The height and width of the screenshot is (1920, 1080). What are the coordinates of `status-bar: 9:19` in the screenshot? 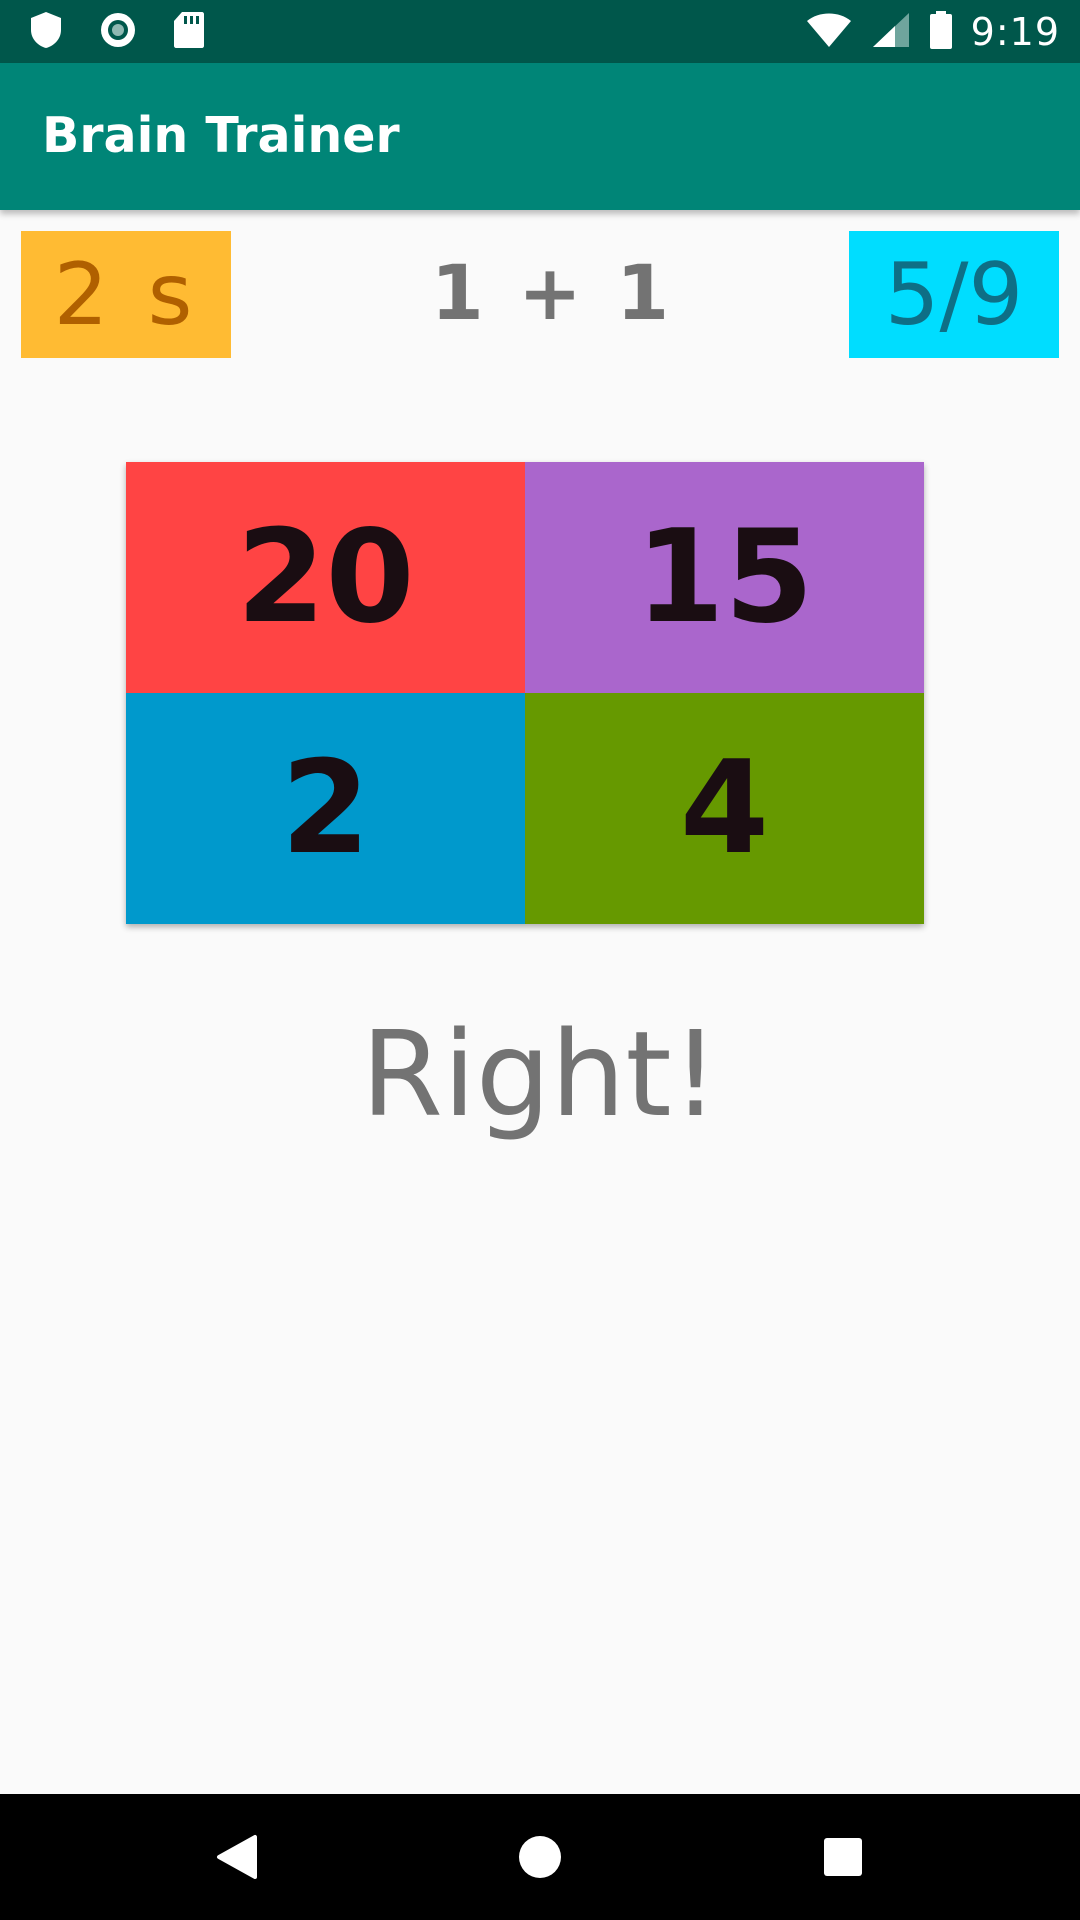 It's located at (540, 31).